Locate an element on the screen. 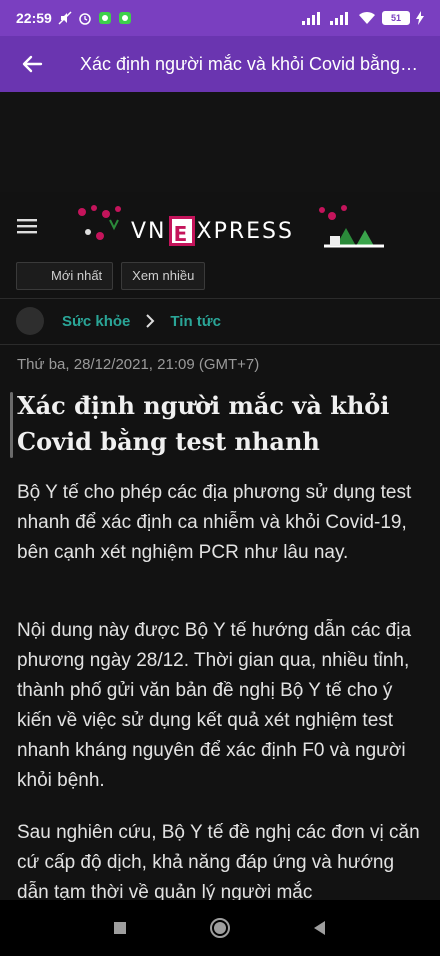  triangle-left-icon is located at coordinates (319, 928).